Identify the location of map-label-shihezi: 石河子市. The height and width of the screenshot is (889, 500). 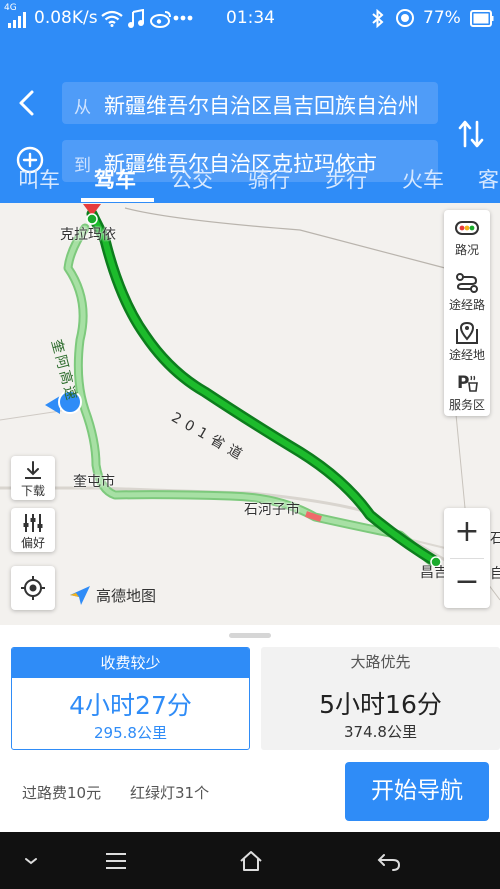
(272, 510).